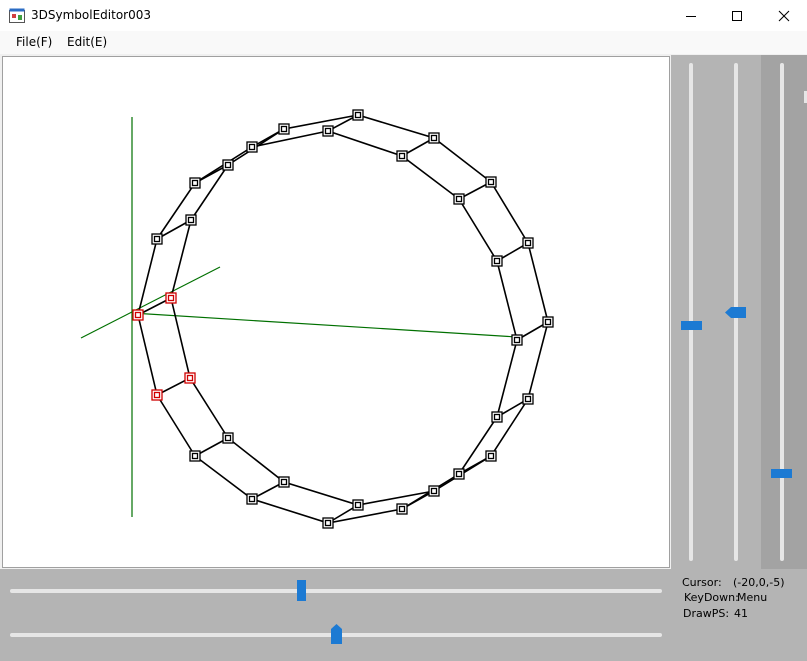  What do you see at coordinates (150, 302) in the screenshot?
I see `axis-depth` at bounding box center [150, 302].